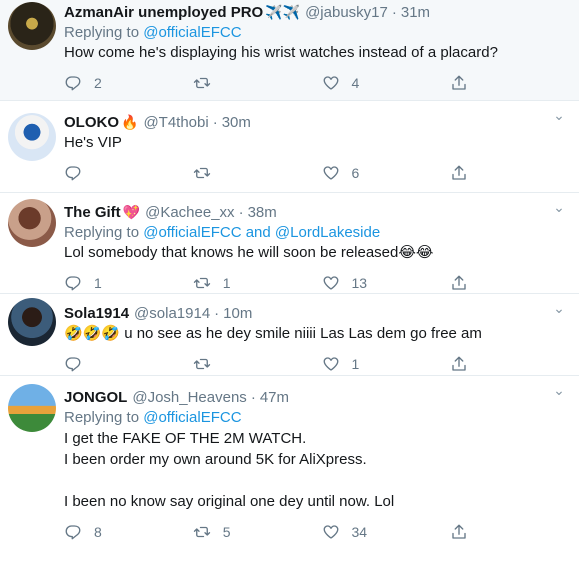 This screenshot has width=579, height=562. Describe the element at coordinates (226, 532) in the screenshot. I see `retweet-count: 5` at that location.